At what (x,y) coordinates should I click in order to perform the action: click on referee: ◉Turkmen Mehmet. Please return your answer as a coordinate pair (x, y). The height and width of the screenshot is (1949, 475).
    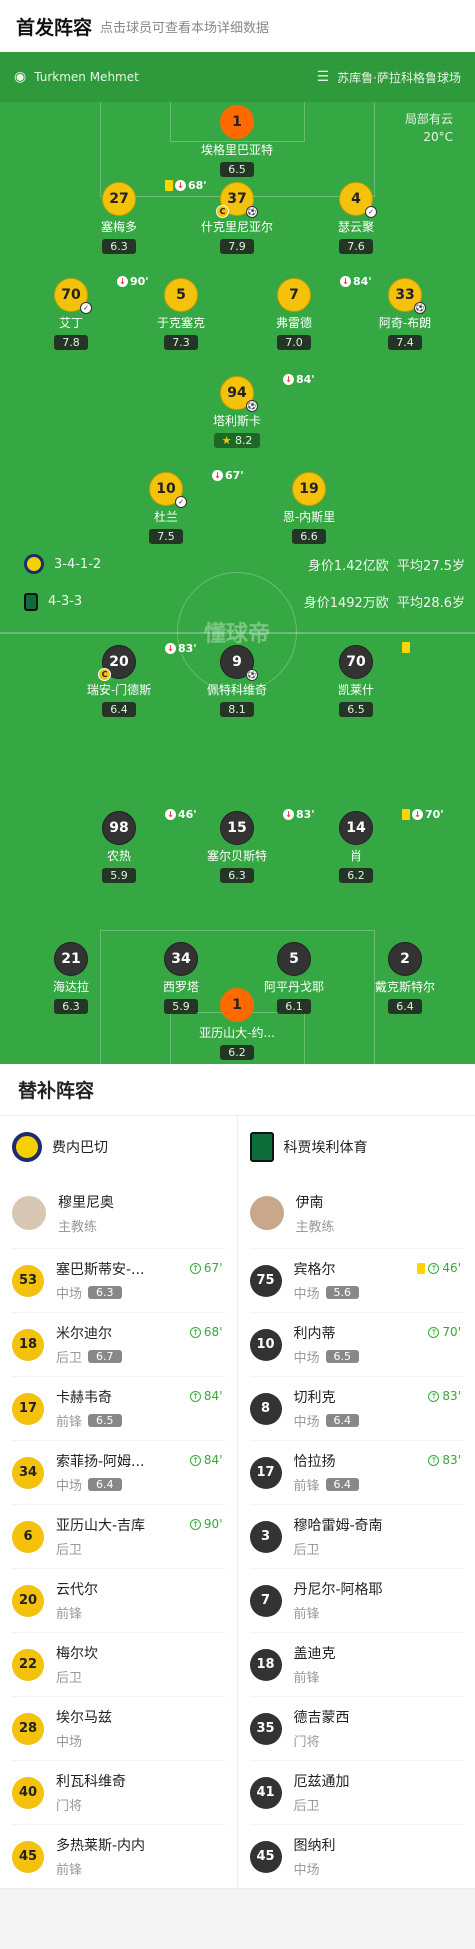
    Looking at the image, I should click on (76, 77).